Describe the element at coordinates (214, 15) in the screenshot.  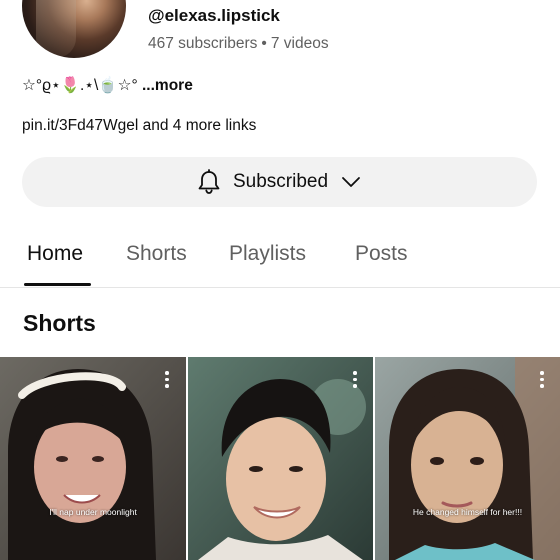
I see `channel-handle: @elexas.lipstick` at that location.